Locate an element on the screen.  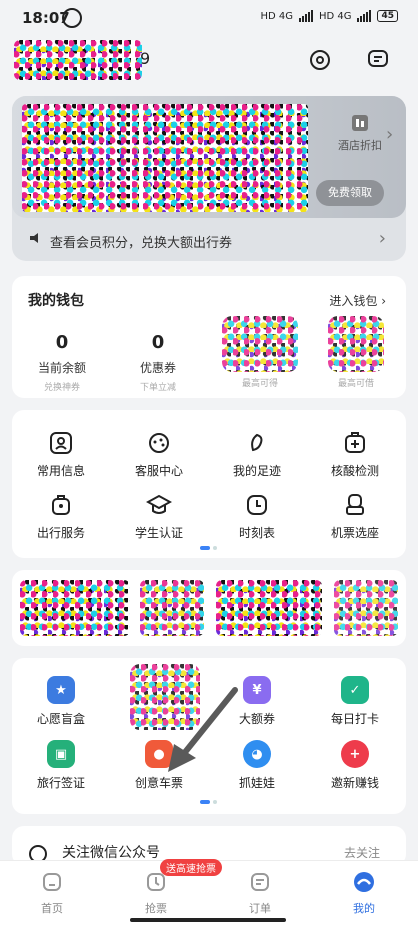
balance-label: 当前余额 is located at coordinates (61, 368).